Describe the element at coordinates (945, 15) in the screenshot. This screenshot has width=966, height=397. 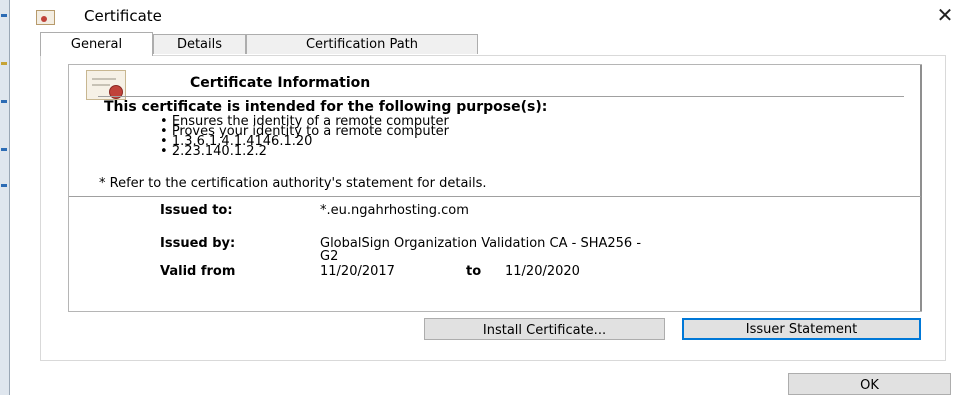
I see `close-icon: ✕` at that location.